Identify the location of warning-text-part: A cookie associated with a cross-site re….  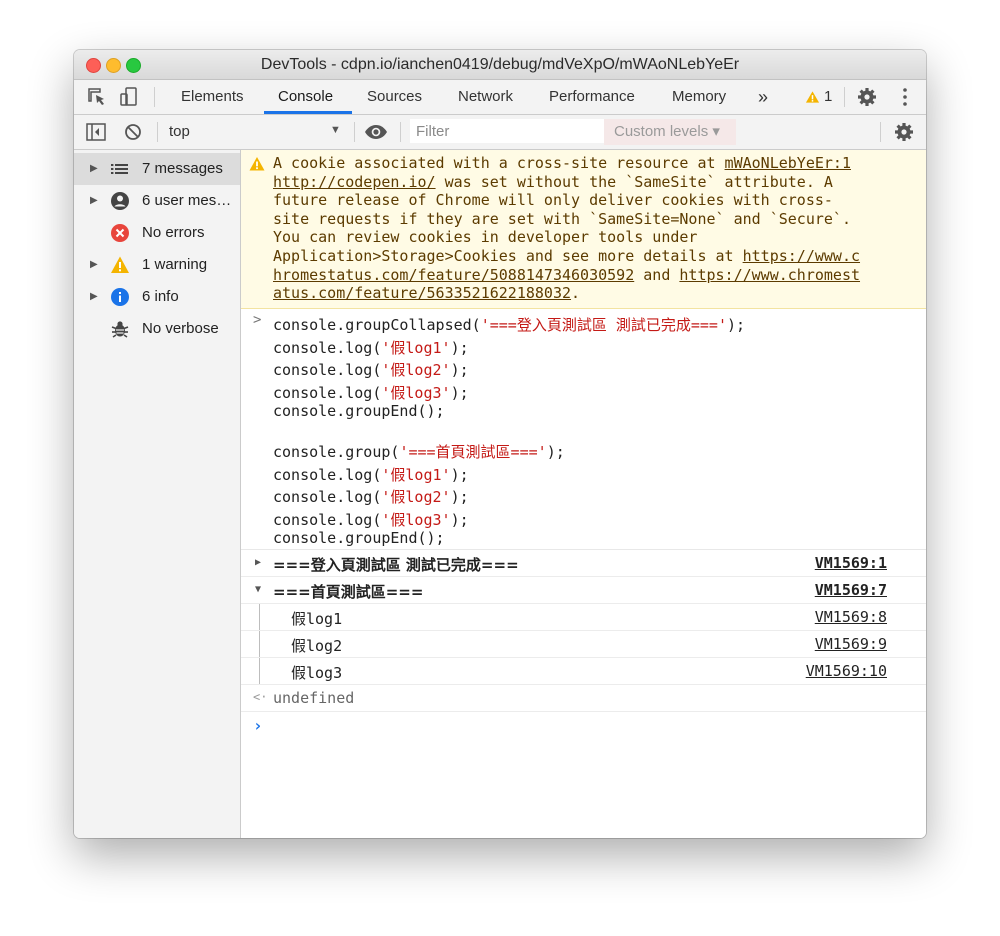
(499, 163).